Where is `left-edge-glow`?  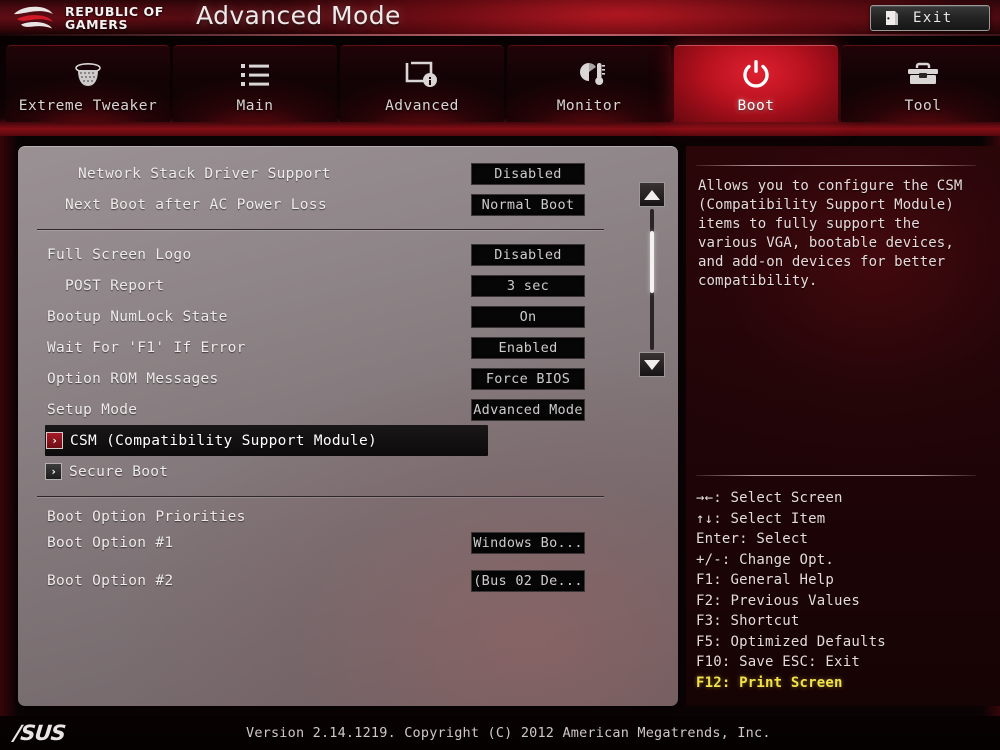 left-edge-glow is located at coordinates (9, 426).